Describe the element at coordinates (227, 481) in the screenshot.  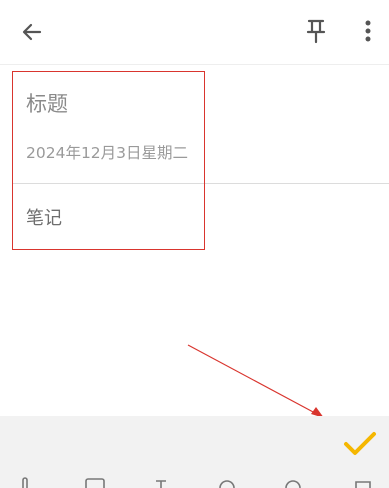
I see `checklist-icon` at that location.